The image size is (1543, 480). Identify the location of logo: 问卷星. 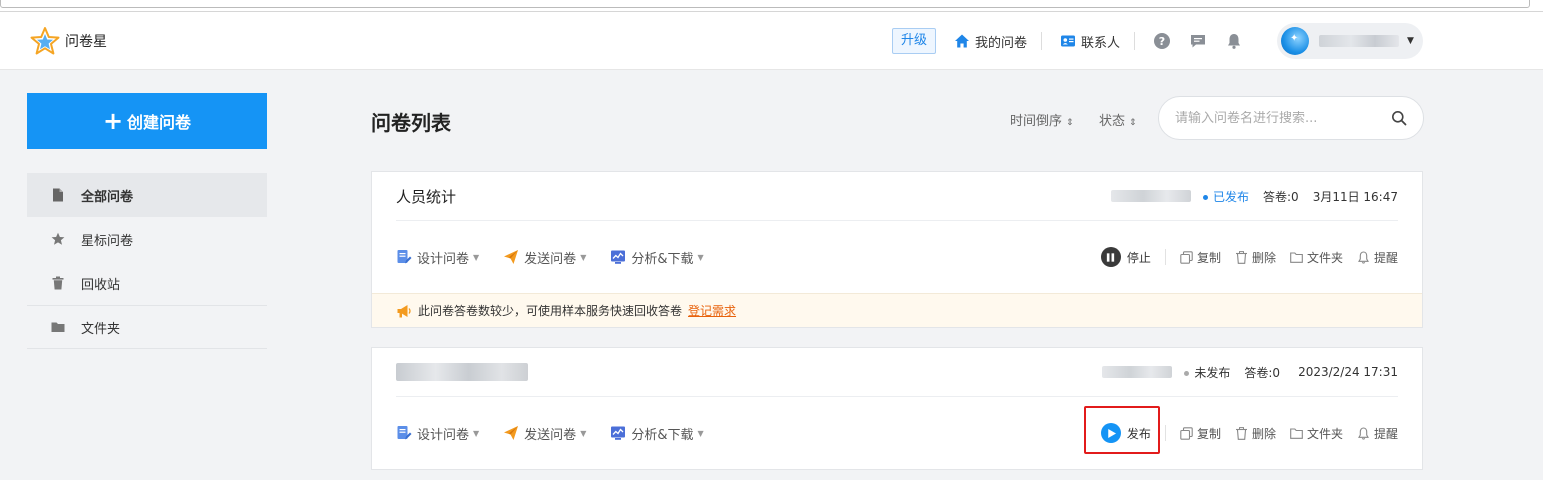
(68, 41).